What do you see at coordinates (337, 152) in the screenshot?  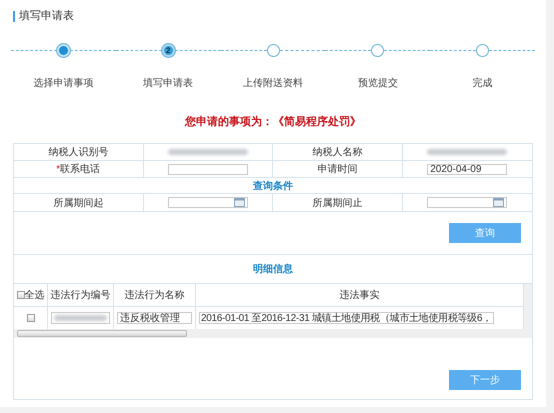 I see `field-label: 纳税人名称` at bounding box center [337, 152].